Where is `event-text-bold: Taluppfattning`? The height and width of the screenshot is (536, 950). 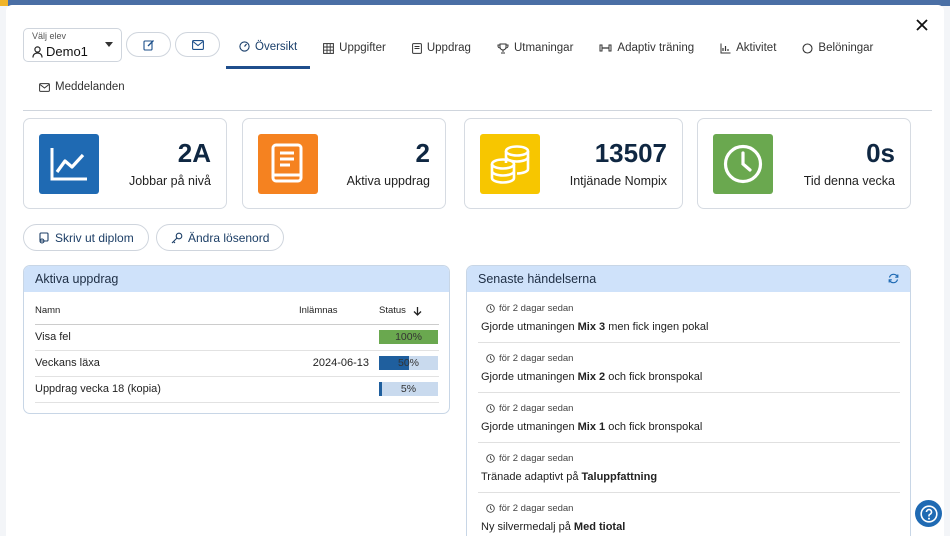
event-text-bold: Taluppfattning is located at coordinates (619, 477).